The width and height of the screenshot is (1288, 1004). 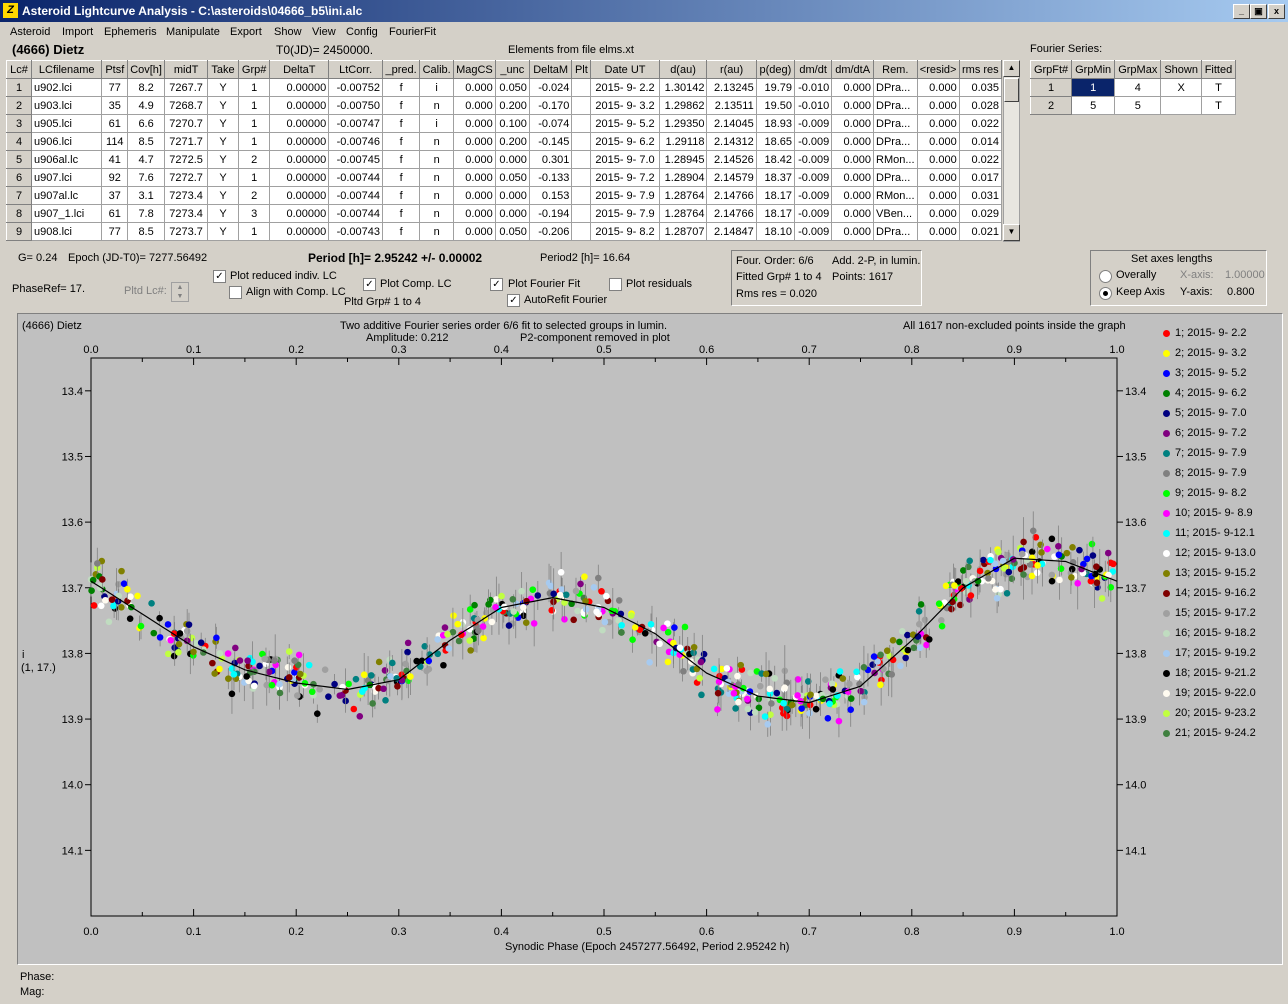 What do you see at coordinates (67, 159) in the screenshot?
I see `table-cell: u906al.lc` at bounding box center [67, 159].